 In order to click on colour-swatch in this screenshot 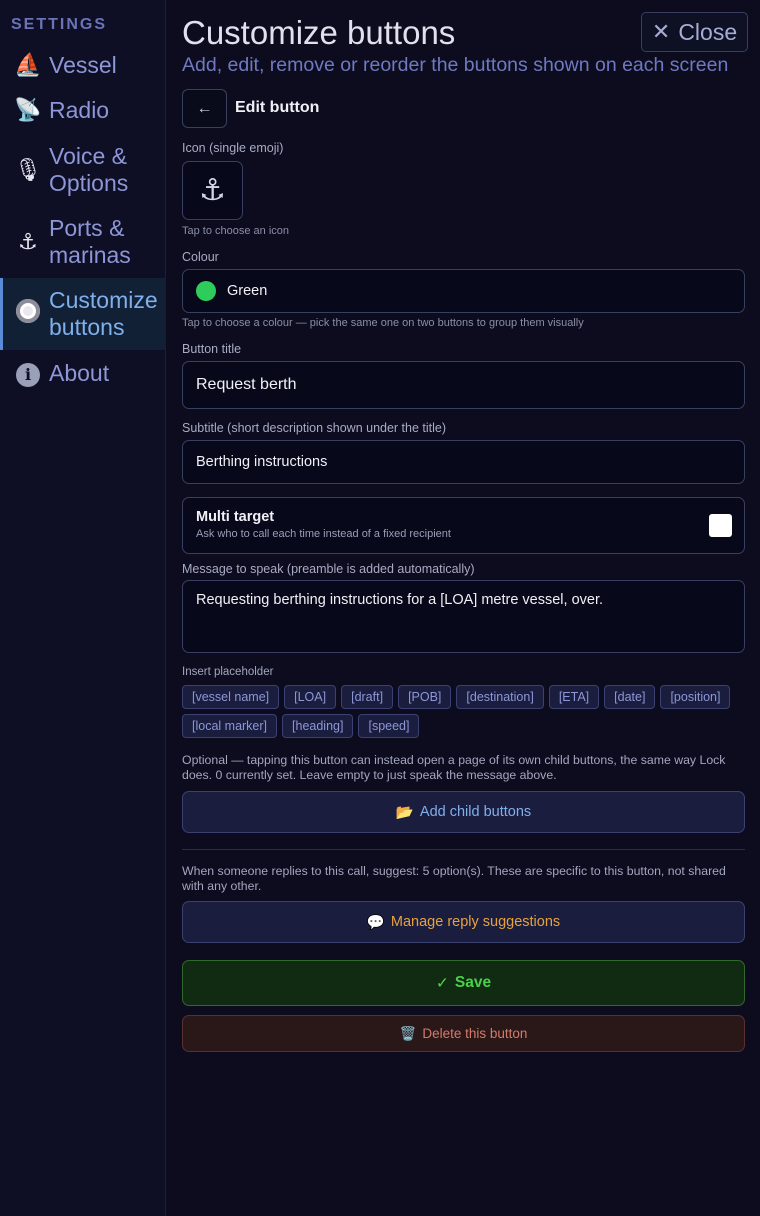, I will do `click(206, 291)`.